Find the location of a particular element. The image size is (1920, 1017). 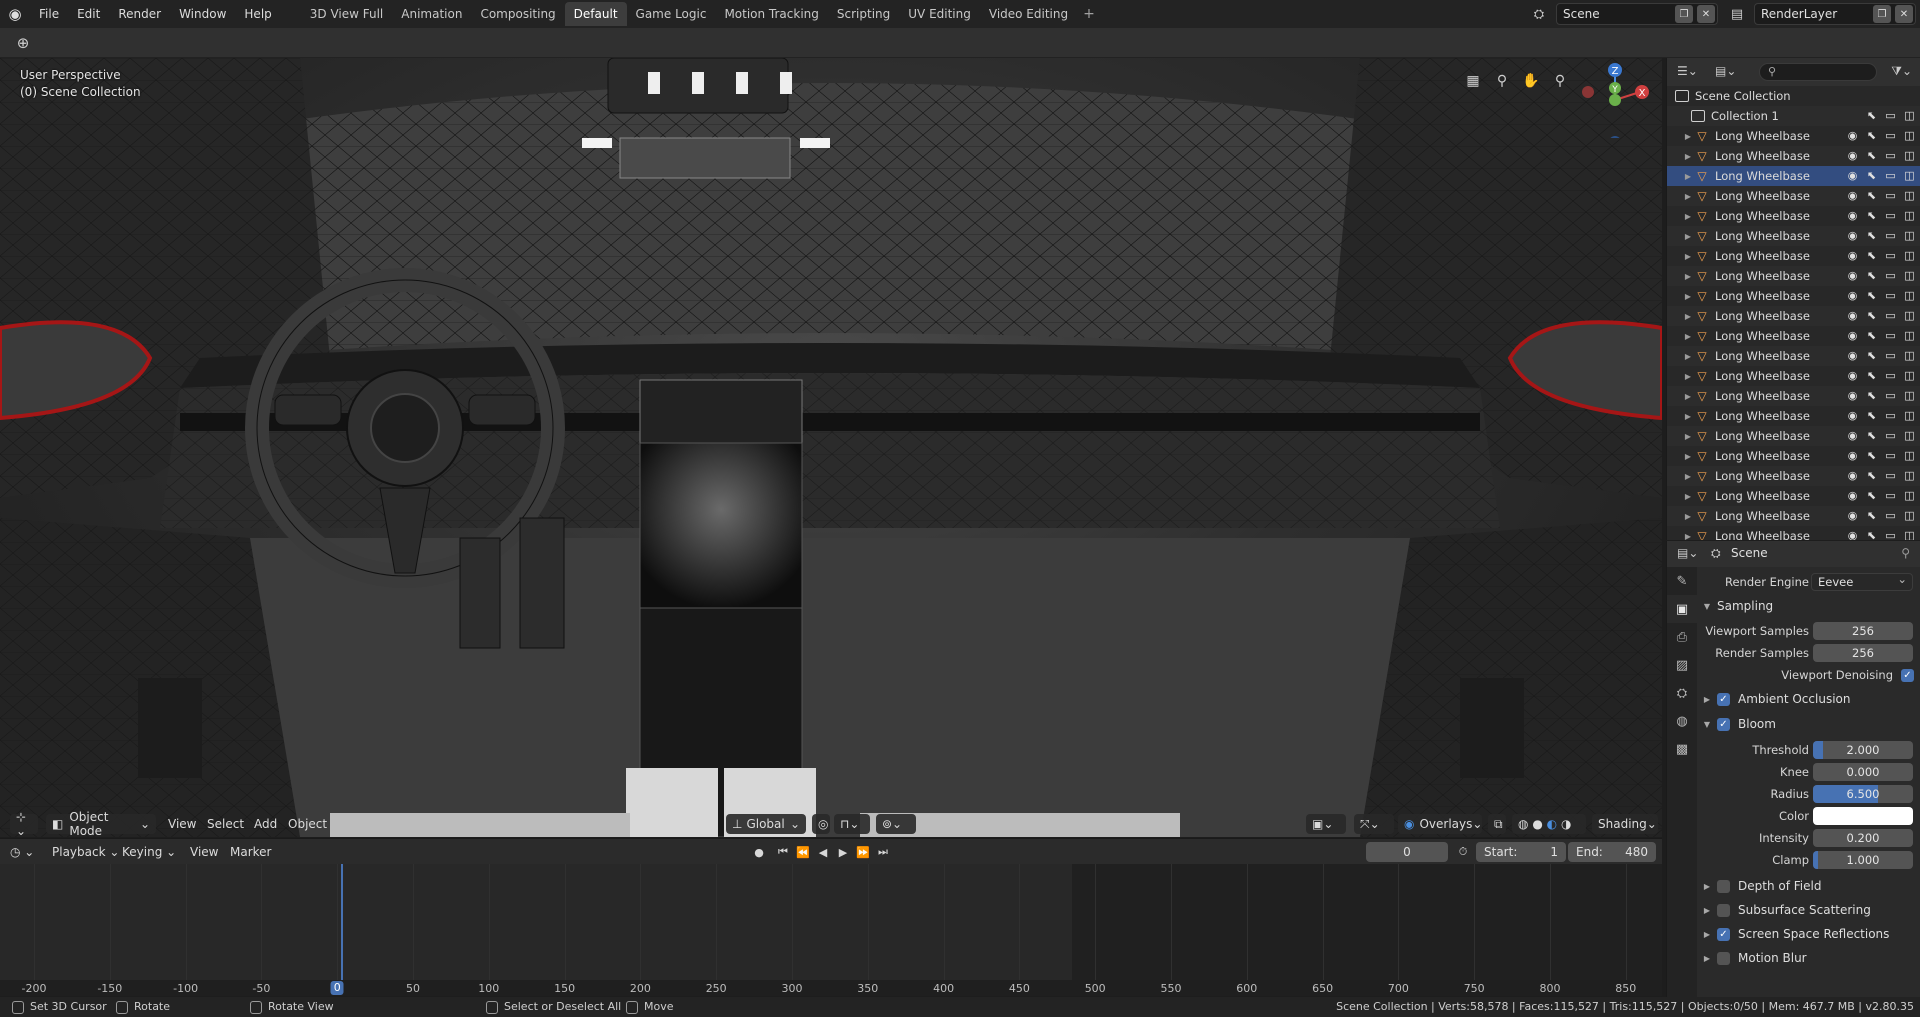

bloom-checkbox: ✓ is located at coordinates (1723, 724).